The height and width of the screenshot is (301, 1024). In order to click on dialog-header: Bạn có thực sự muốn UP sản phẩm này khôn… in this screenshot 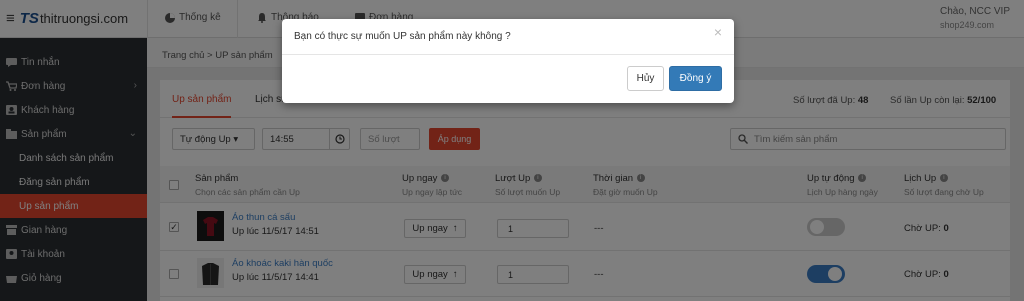, I will do `click(508, 37)`.